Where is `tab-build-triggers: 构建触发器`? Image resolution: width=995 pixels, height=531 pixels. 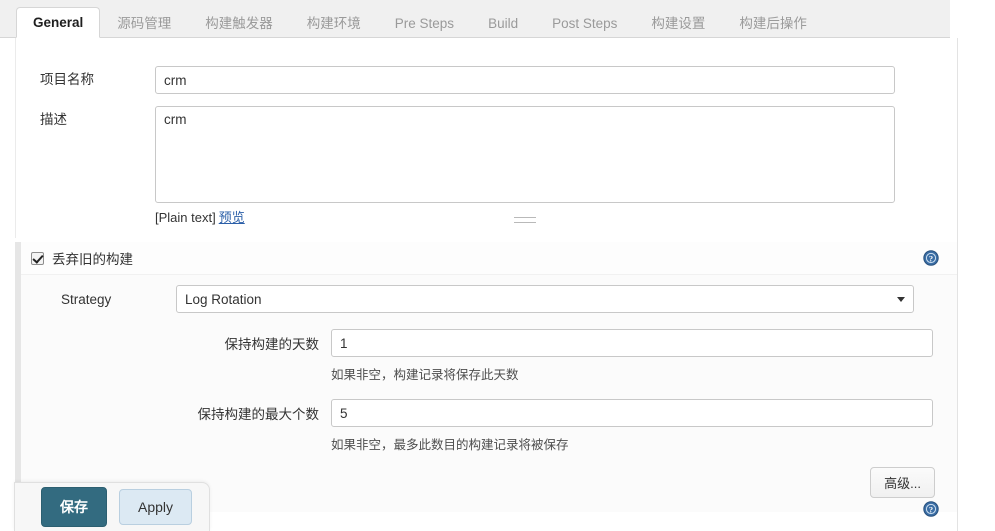 tab-build-triggers: 构建触发器 is located at coordinates (239, 23).